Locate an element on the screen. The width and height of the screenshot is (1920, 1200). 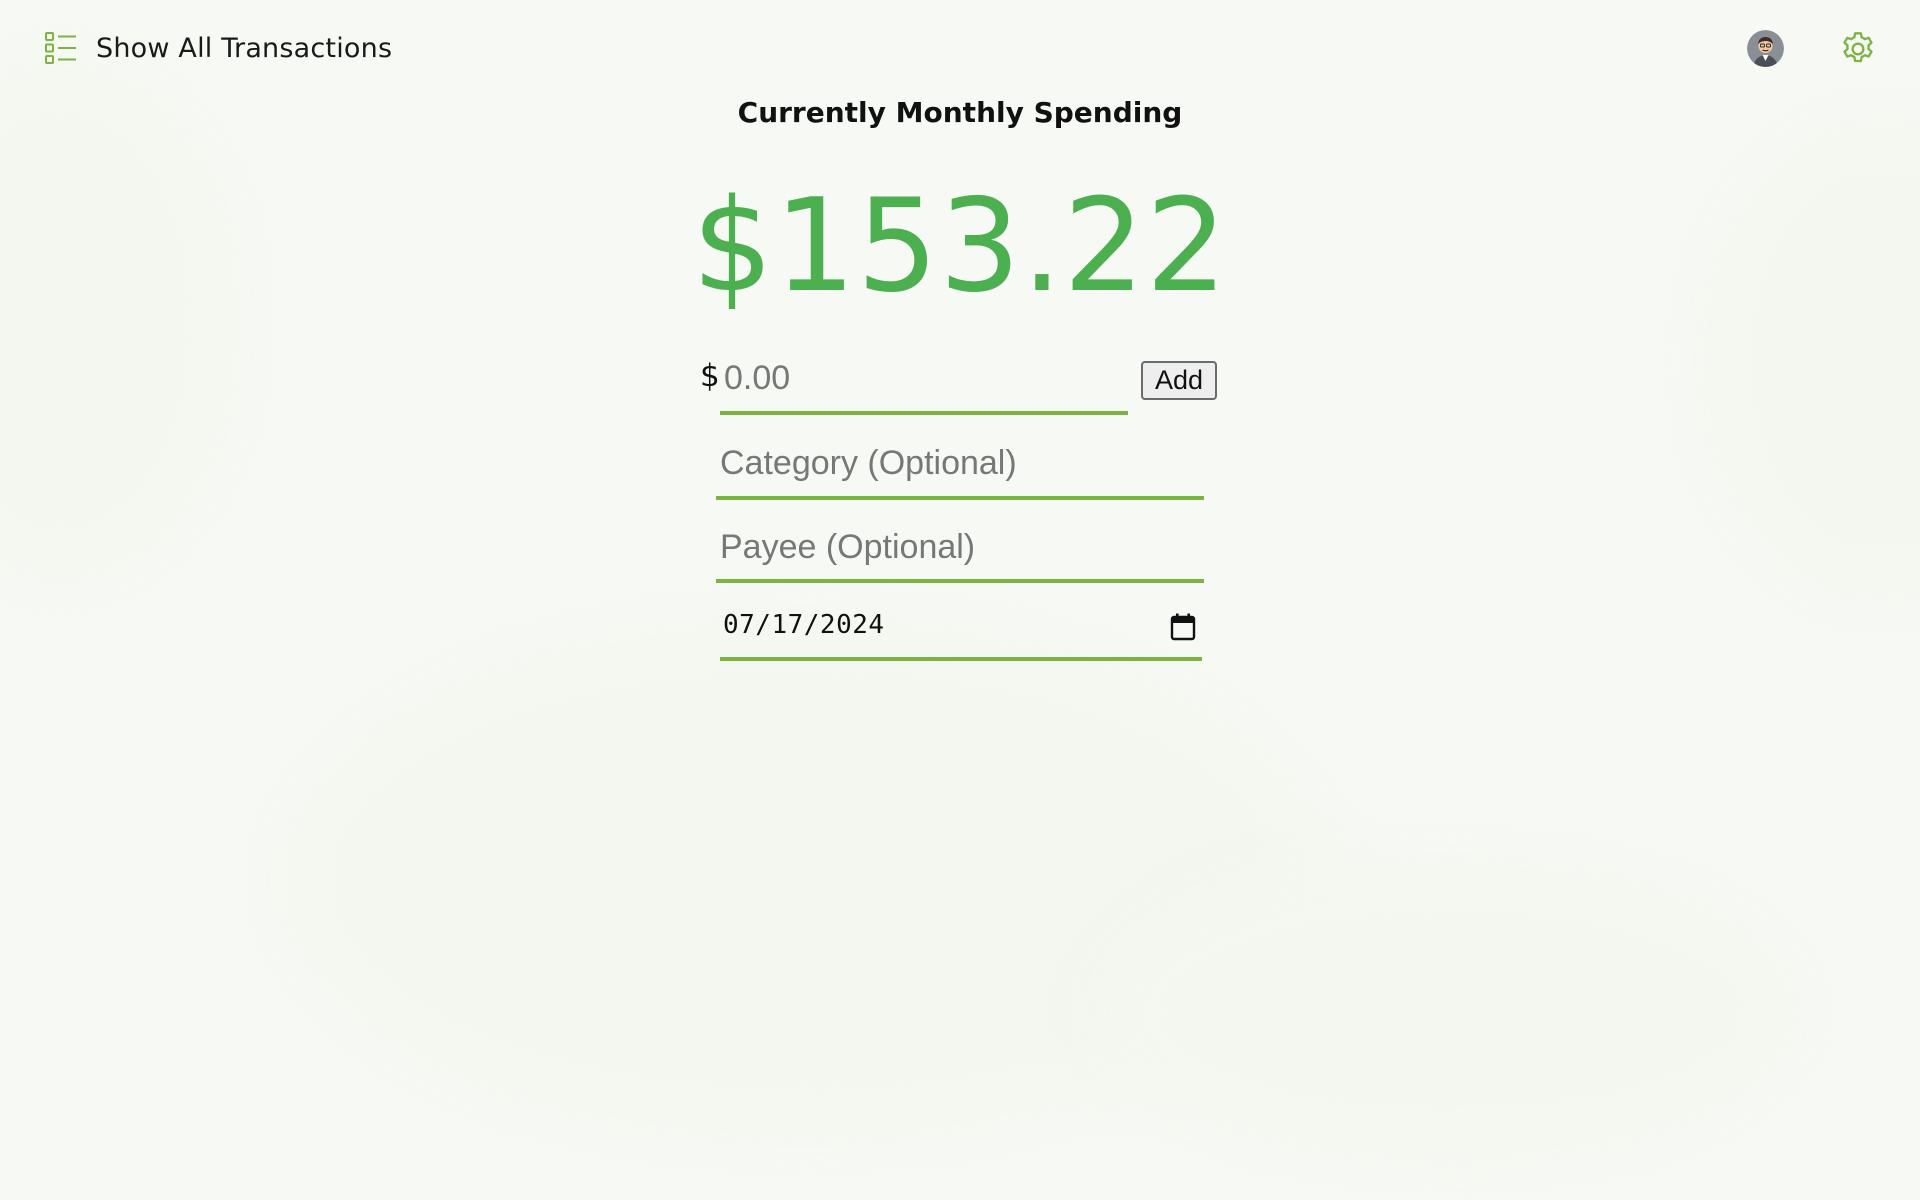
settings-button is located at coordinates (1858, 49).